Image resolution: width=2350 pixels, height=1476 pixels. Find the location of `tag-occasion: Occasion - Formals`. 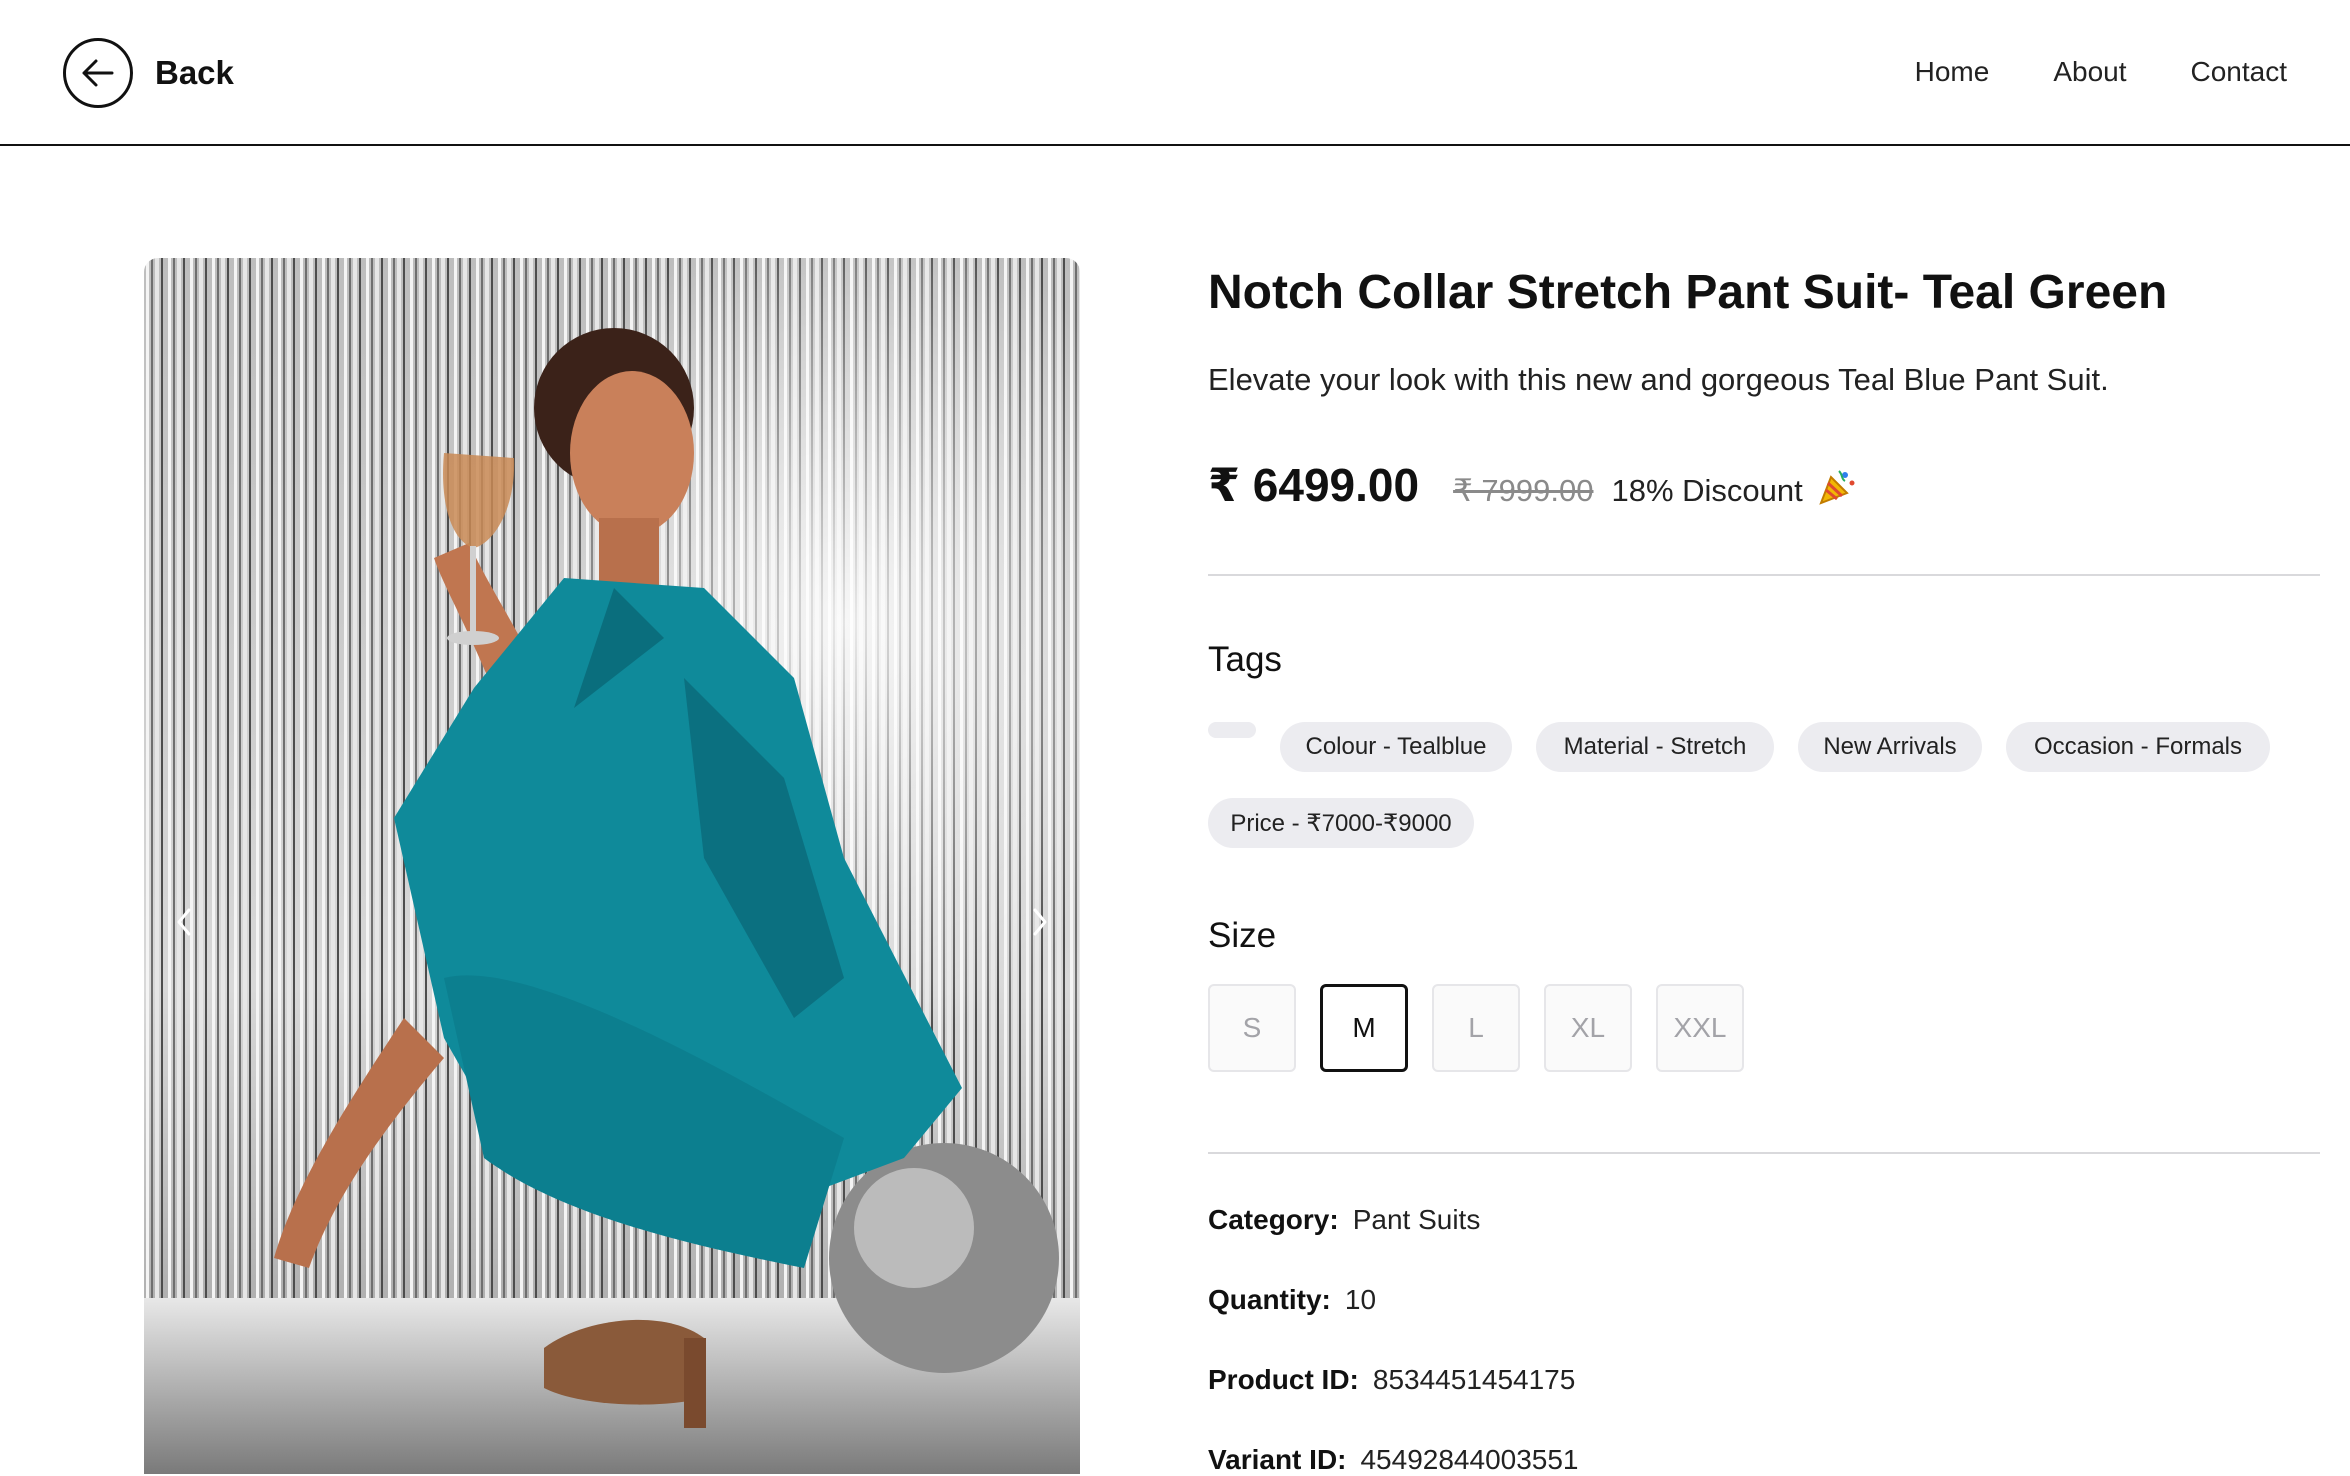

tag-occasion: Occasion - Formals is located at coordinates (2138, 747).